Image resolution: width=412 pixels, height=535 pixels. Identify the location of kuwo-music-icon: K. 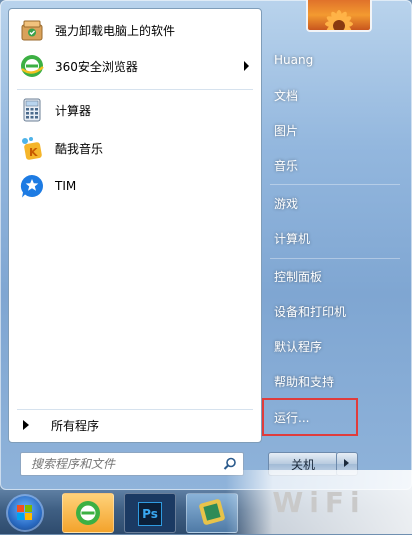
(32, 148).